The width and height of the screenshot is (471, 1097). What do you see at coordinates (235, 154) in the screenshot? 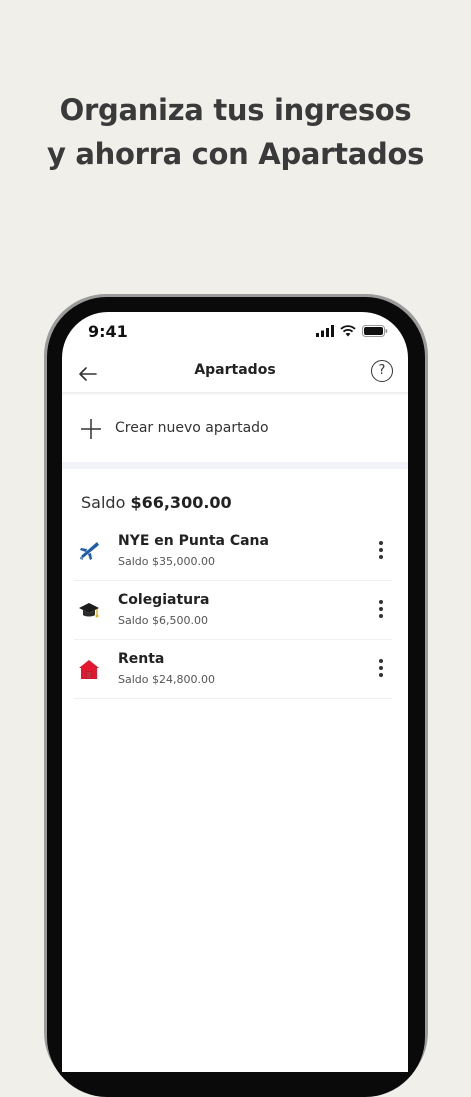
I see `headline-line-2: y ahorra con Apartados` at bounding box center [235, 154].